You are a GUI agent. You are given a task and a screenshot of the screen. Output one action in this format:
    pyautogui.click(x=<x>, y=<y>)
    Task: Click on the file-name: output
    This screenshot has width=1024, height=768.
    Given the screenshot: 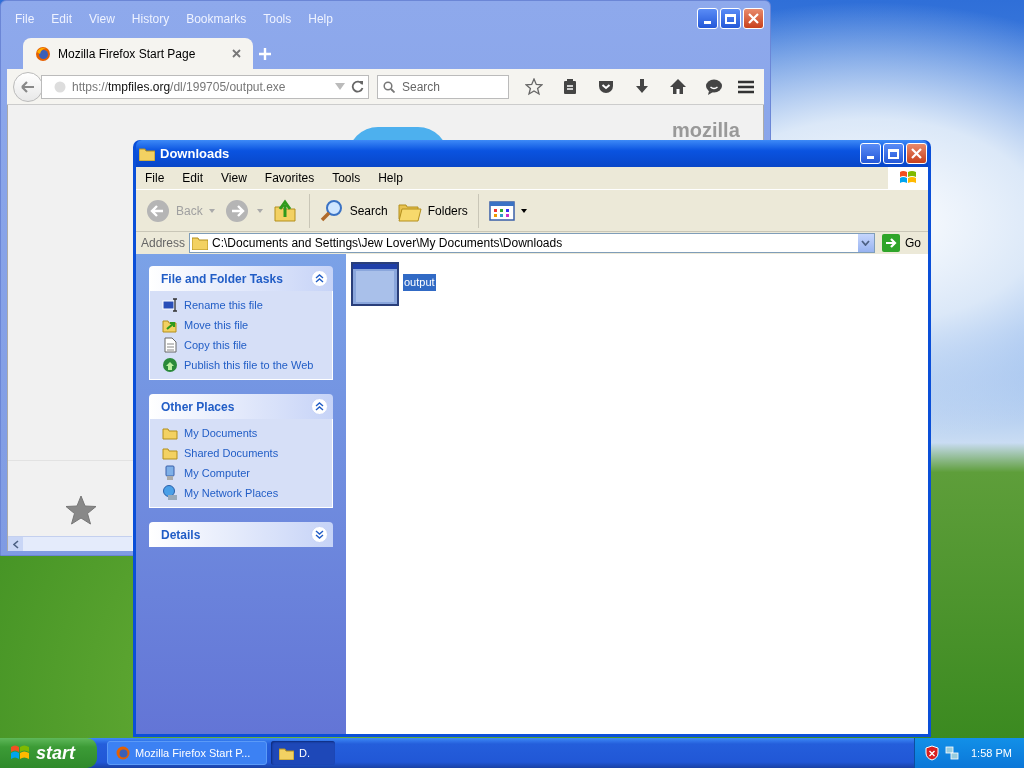 What is the action you would take?
    pyautogui.click(x=419, y=282)
    